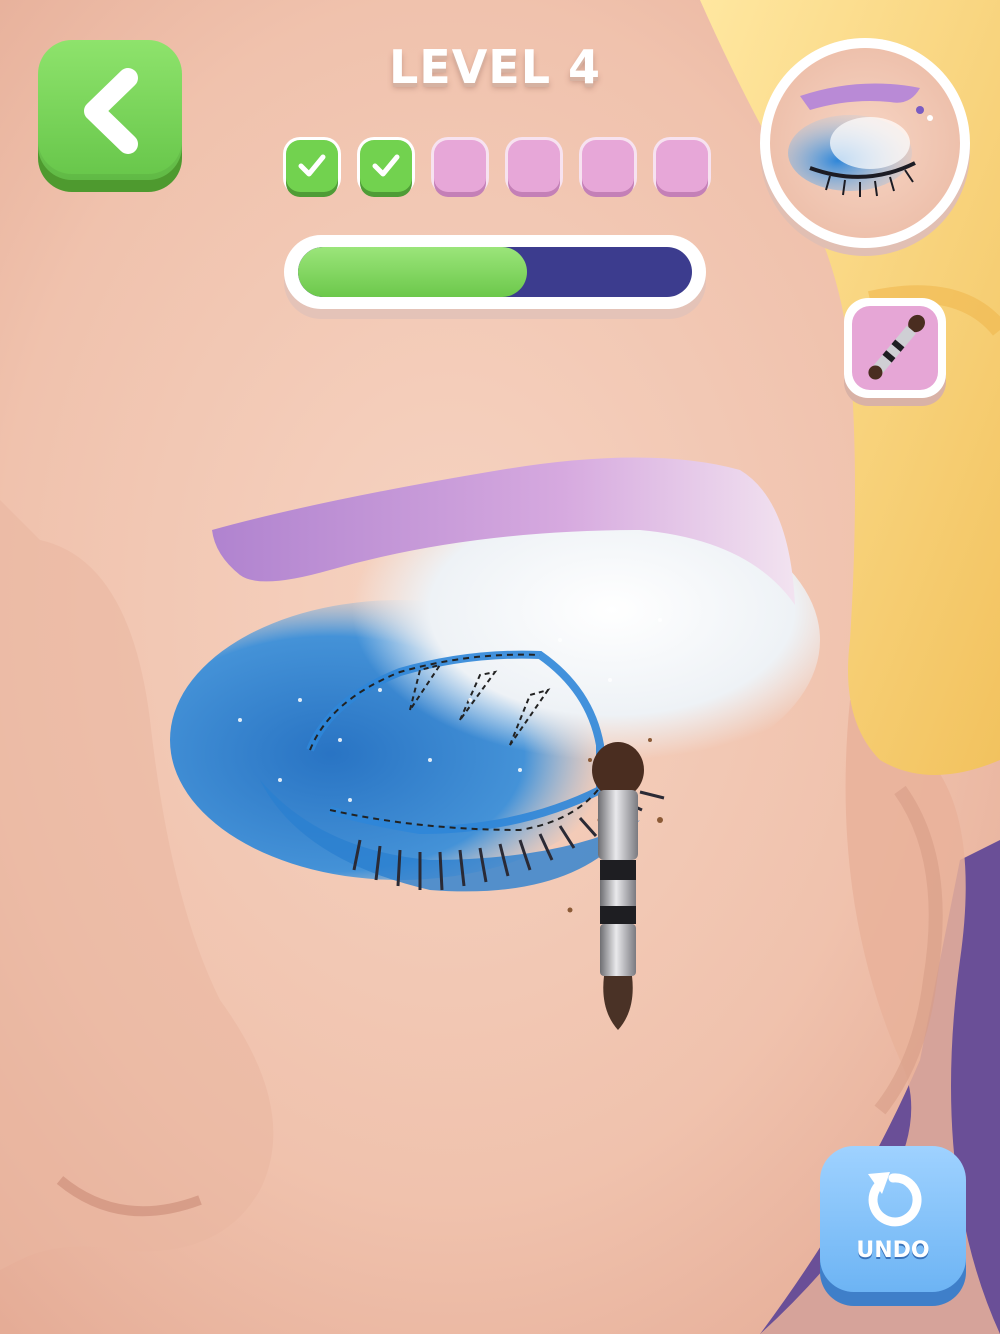  I want to click on level-steps, so click(498, 168).